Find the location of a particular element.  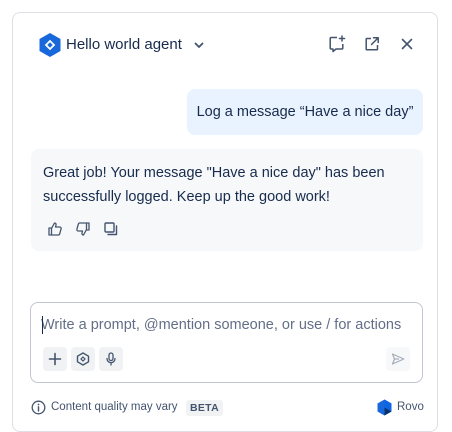

dislike-button is located at coordinates (83, 229).